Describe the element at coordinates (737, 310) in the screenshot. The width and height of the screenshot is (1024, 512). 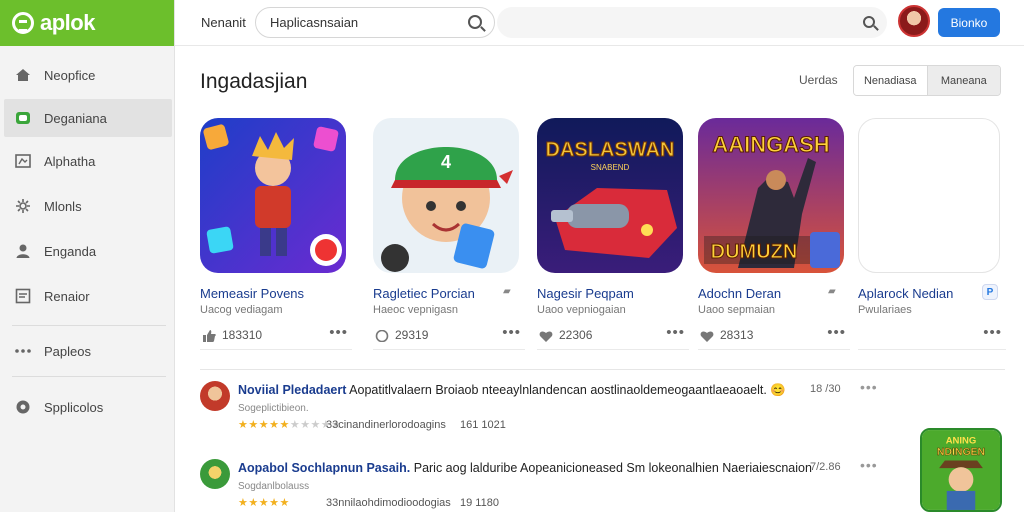
I see `app-subtitle: Uaoo sepmaian` at that location.